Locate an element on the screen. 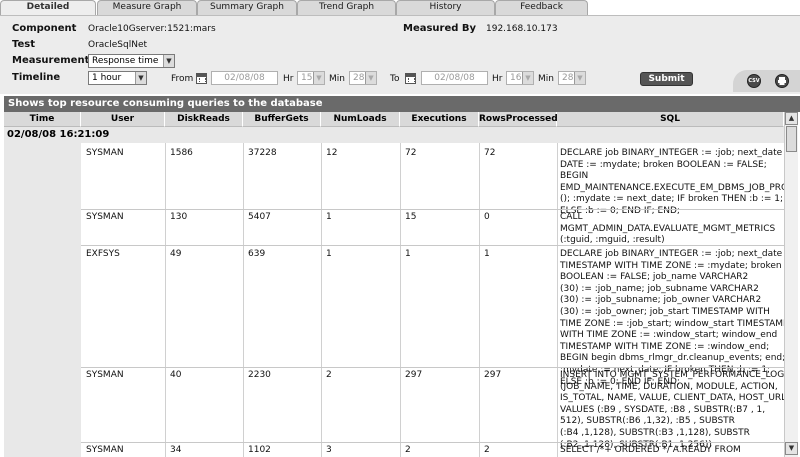  cell-diskreads: 40 is located at coordinates (176, 375).